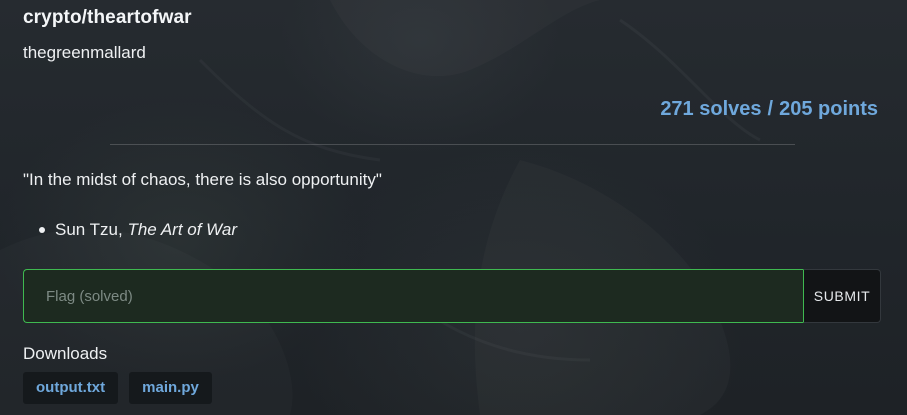  I want to click on download-main-py: main.py, so click(170, 388).